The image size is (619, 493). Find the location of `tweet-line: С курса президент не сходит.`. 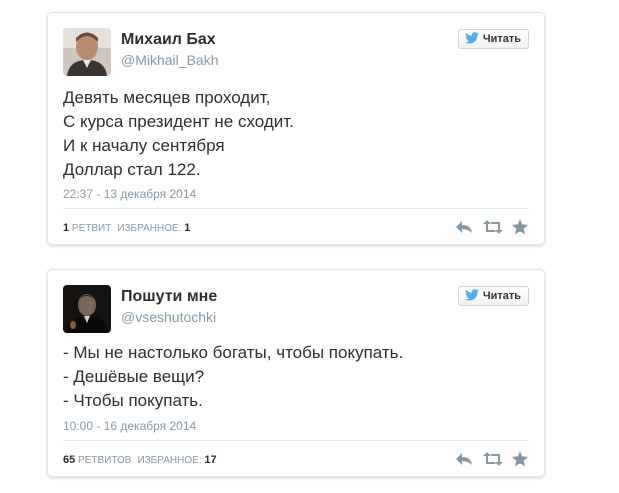

tweet-line: С курса президент не сходит. is located at coordinates (178, 121).